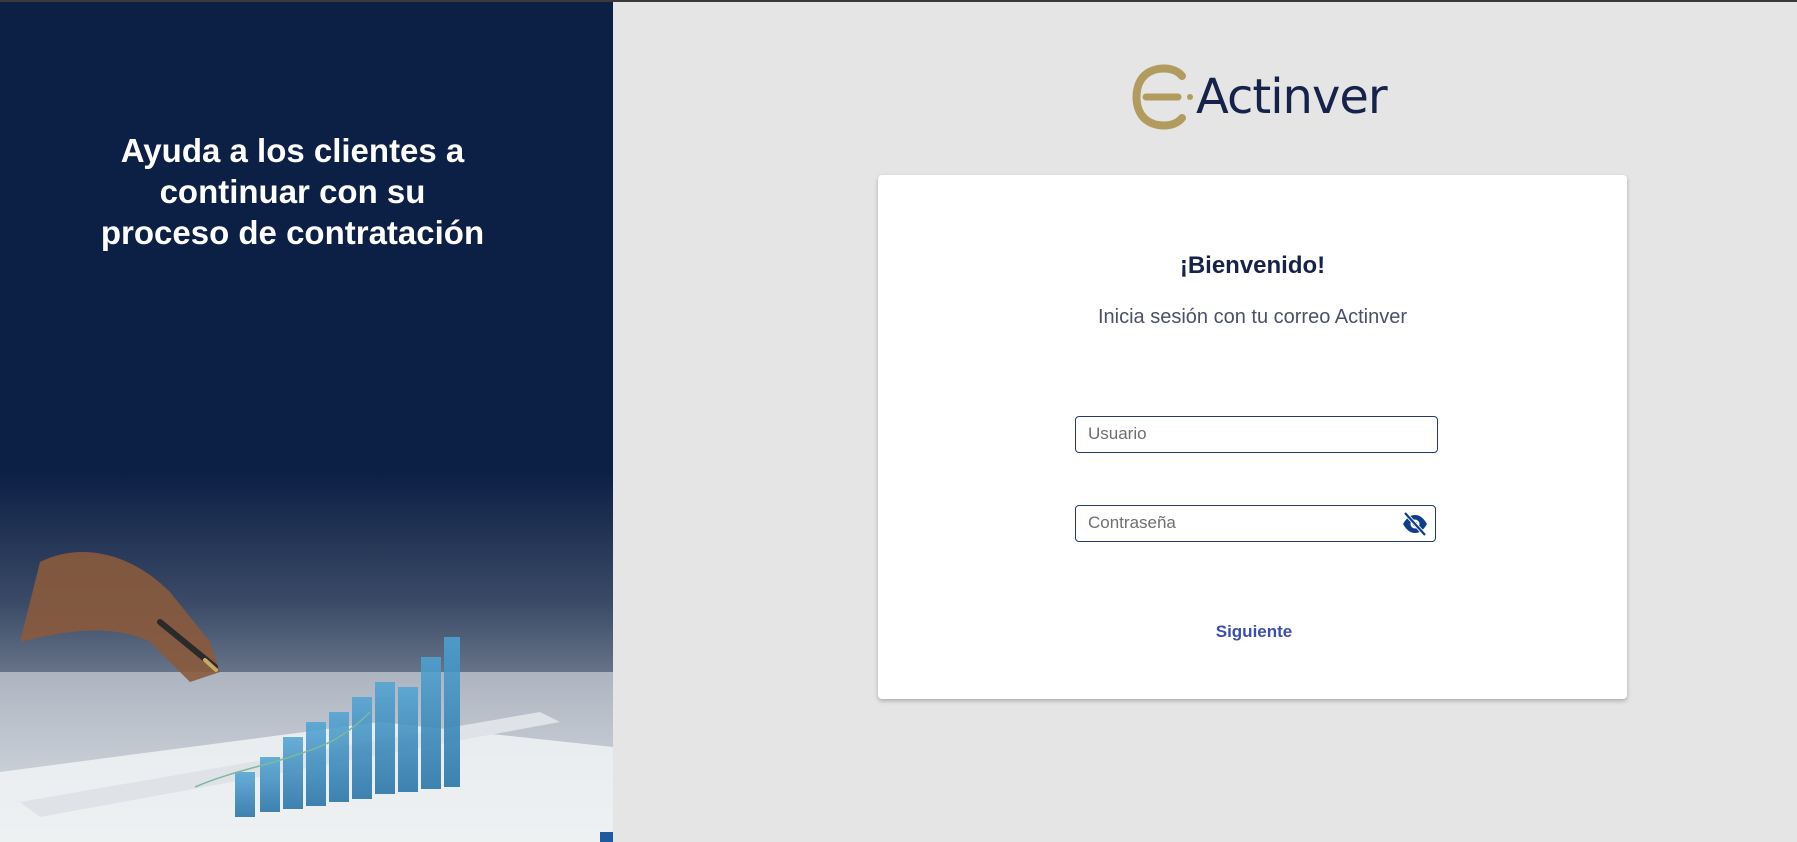 The image size is (1797, 842). What do you see at coordinates (1415, 524) in the screenshot?
I see `eye-off-icon` at bounding box center [1415, 524].